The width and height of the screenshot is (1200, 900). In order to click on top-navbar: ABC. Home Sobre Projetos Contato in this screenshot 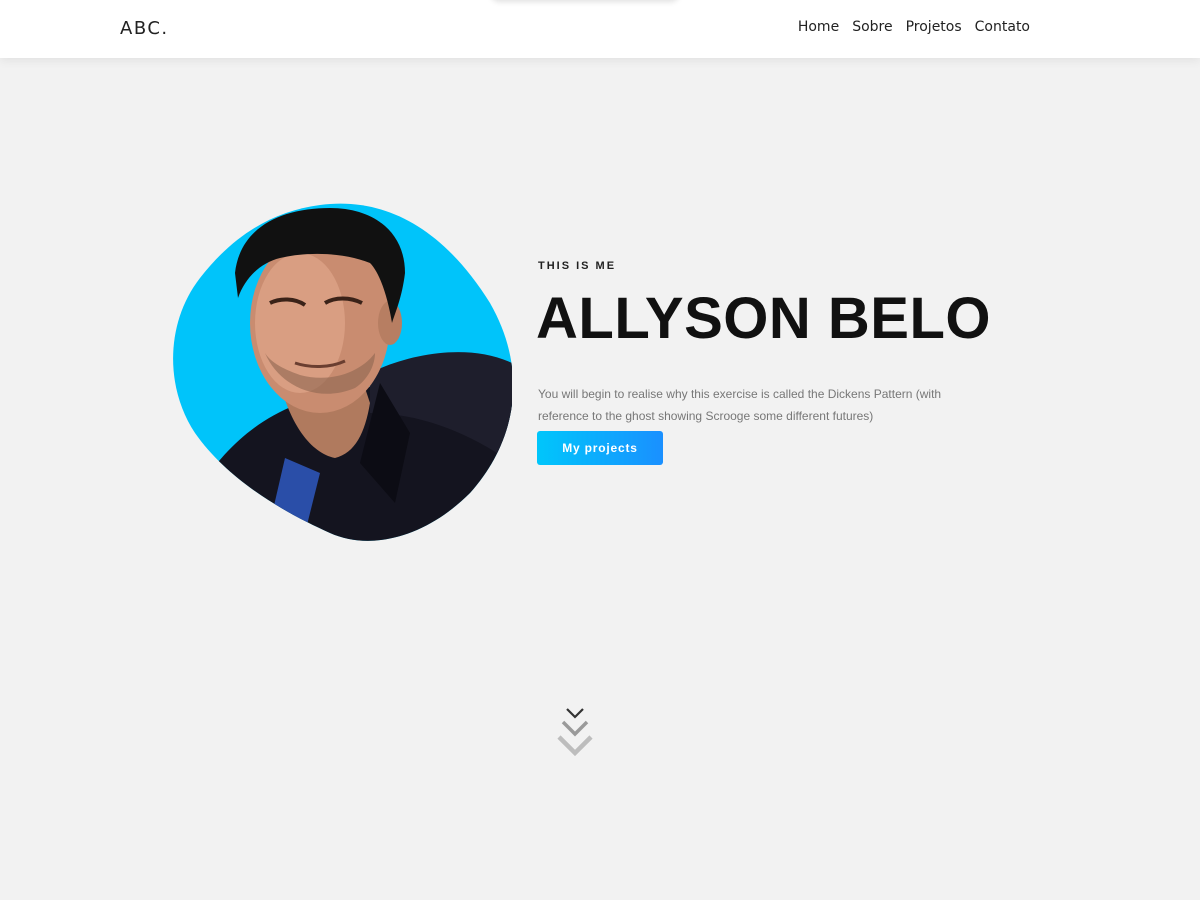, I will do `click(600, 29)`.